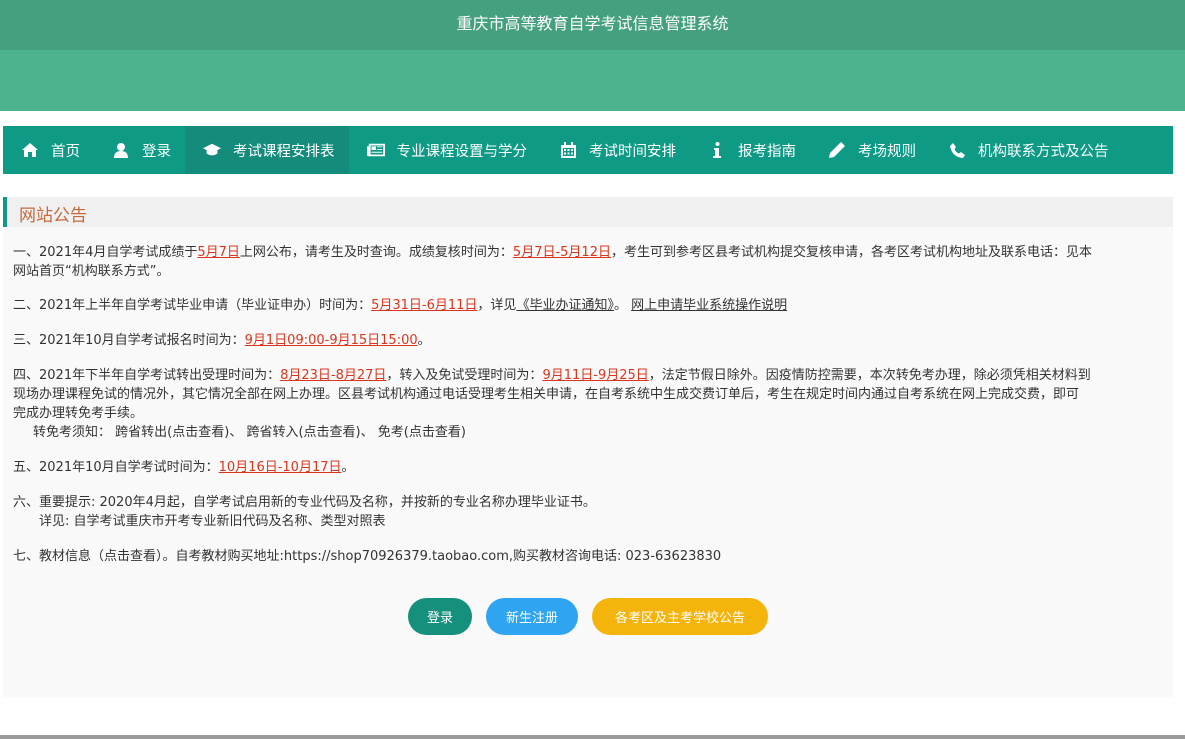 The height and width of the screenshot is (739, 1185). I want to click on info-icon, so click(717, 150).